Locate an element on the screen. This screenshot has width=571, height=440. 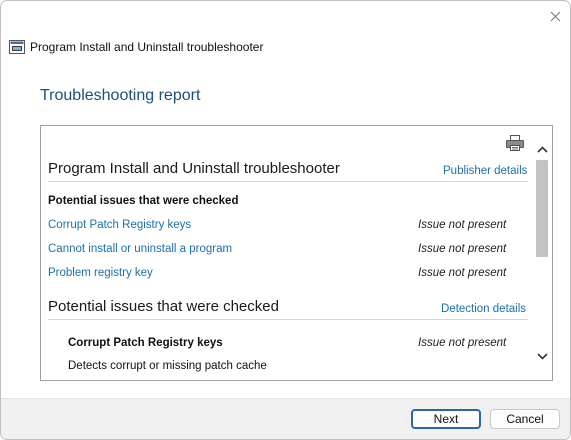
cancel-button: Cancel is located at coordinates (525, 419).